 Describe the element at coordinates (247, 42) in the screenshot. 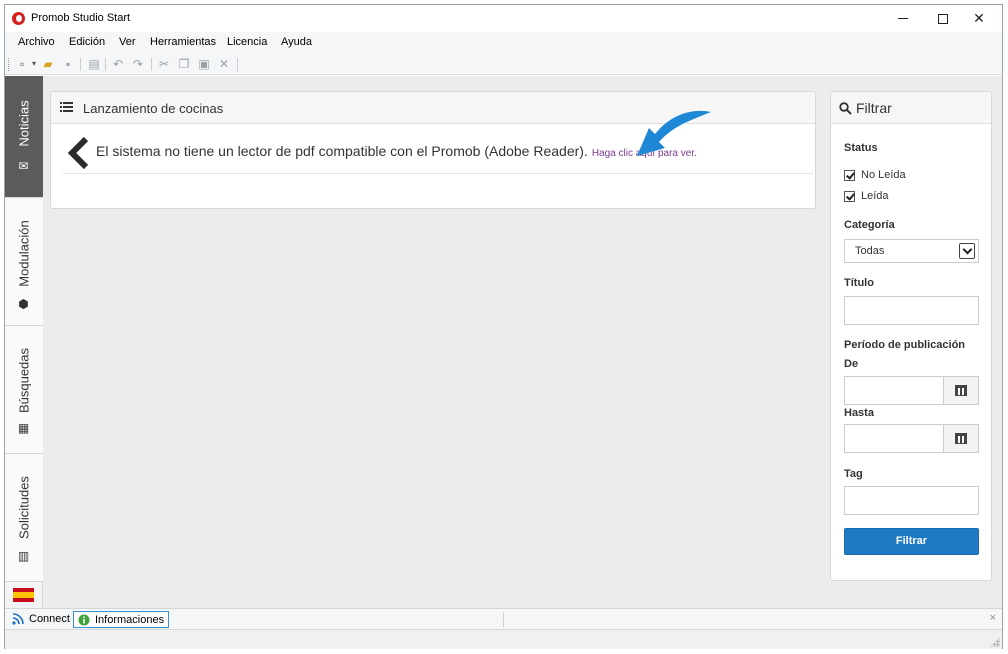

I see `menu-licencia: Licencia` at that location.